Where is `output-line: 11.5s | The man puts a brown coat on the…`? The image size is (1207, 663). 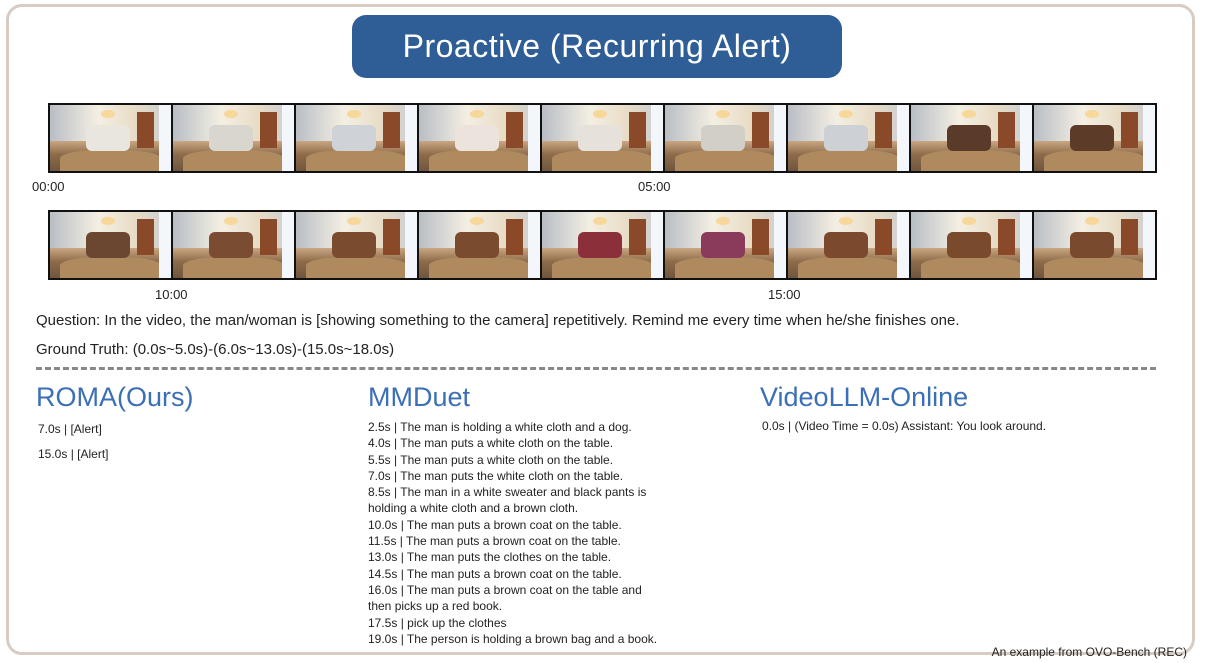
output-line: 11.5s | The man puts a brown coat on the… is located at coordinates (494, 541).